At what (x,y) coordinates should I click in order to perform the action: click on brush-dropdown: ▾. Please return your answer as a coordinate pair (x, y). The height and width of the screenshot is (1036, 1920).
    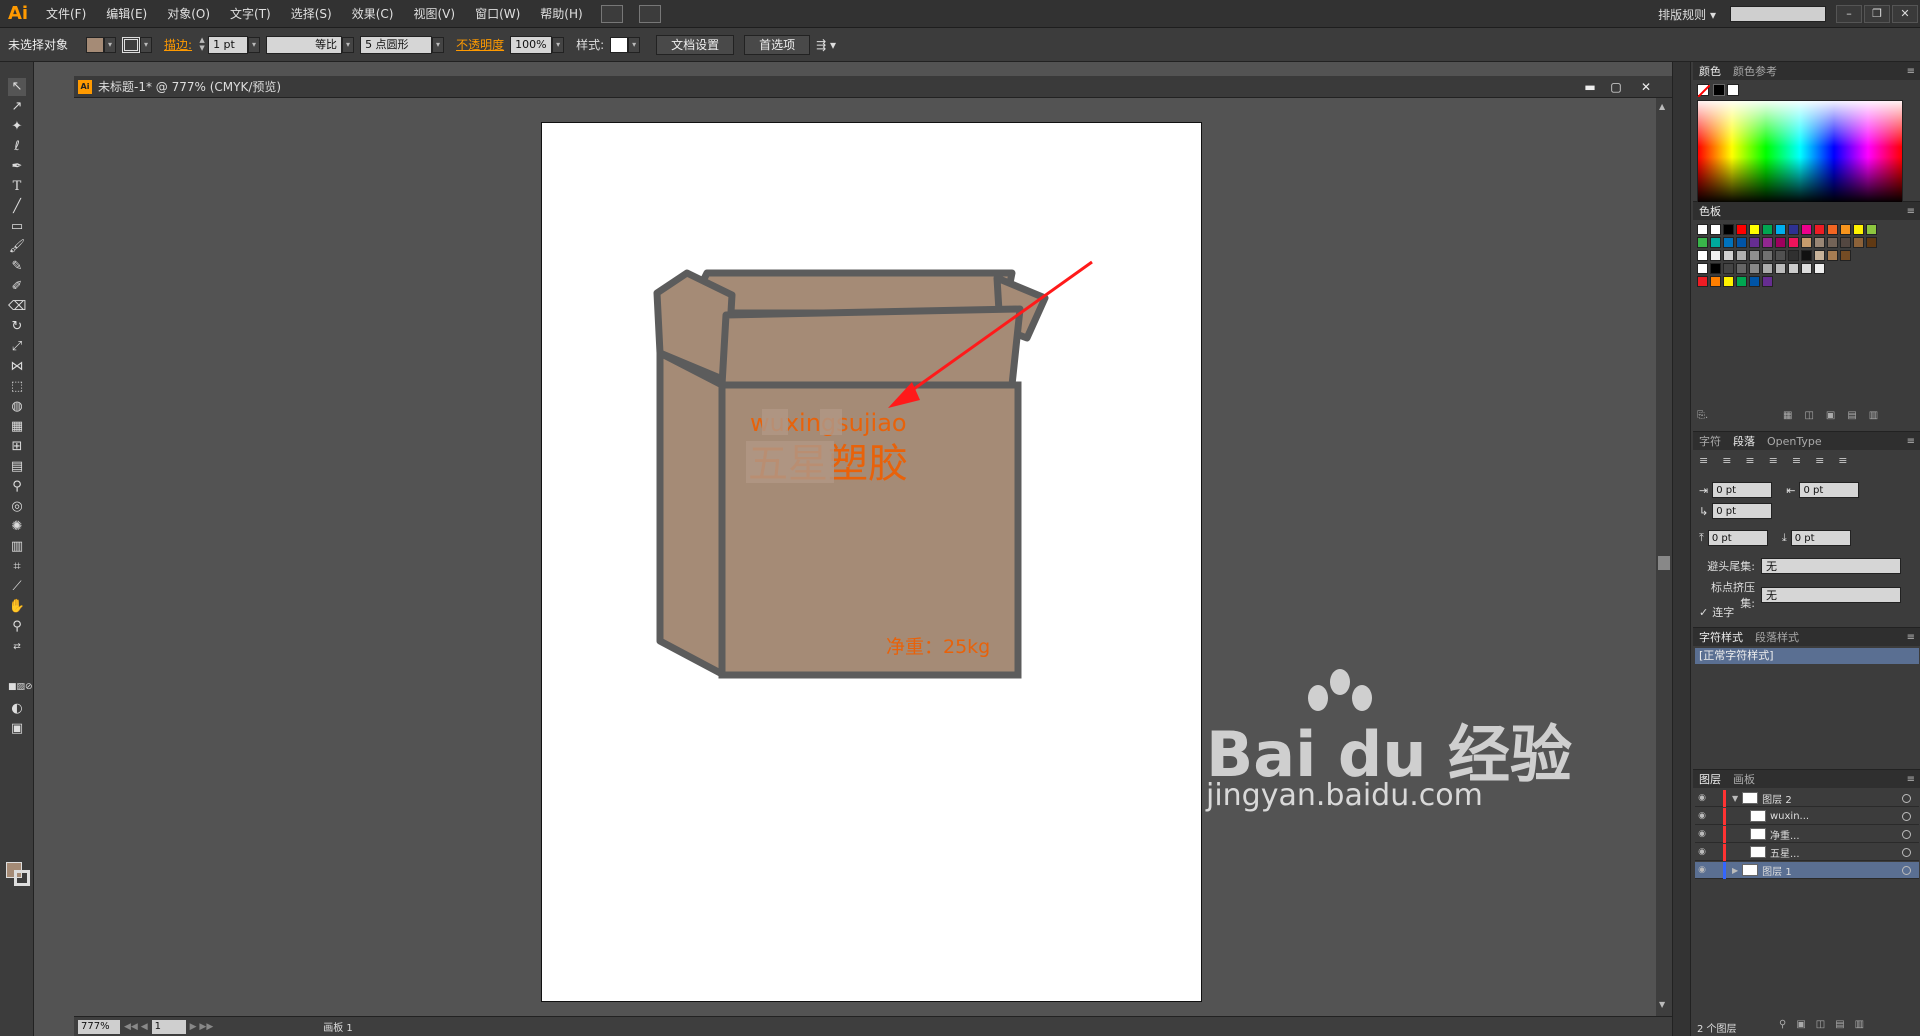
    Looking at the image, I should click on (438, 44).